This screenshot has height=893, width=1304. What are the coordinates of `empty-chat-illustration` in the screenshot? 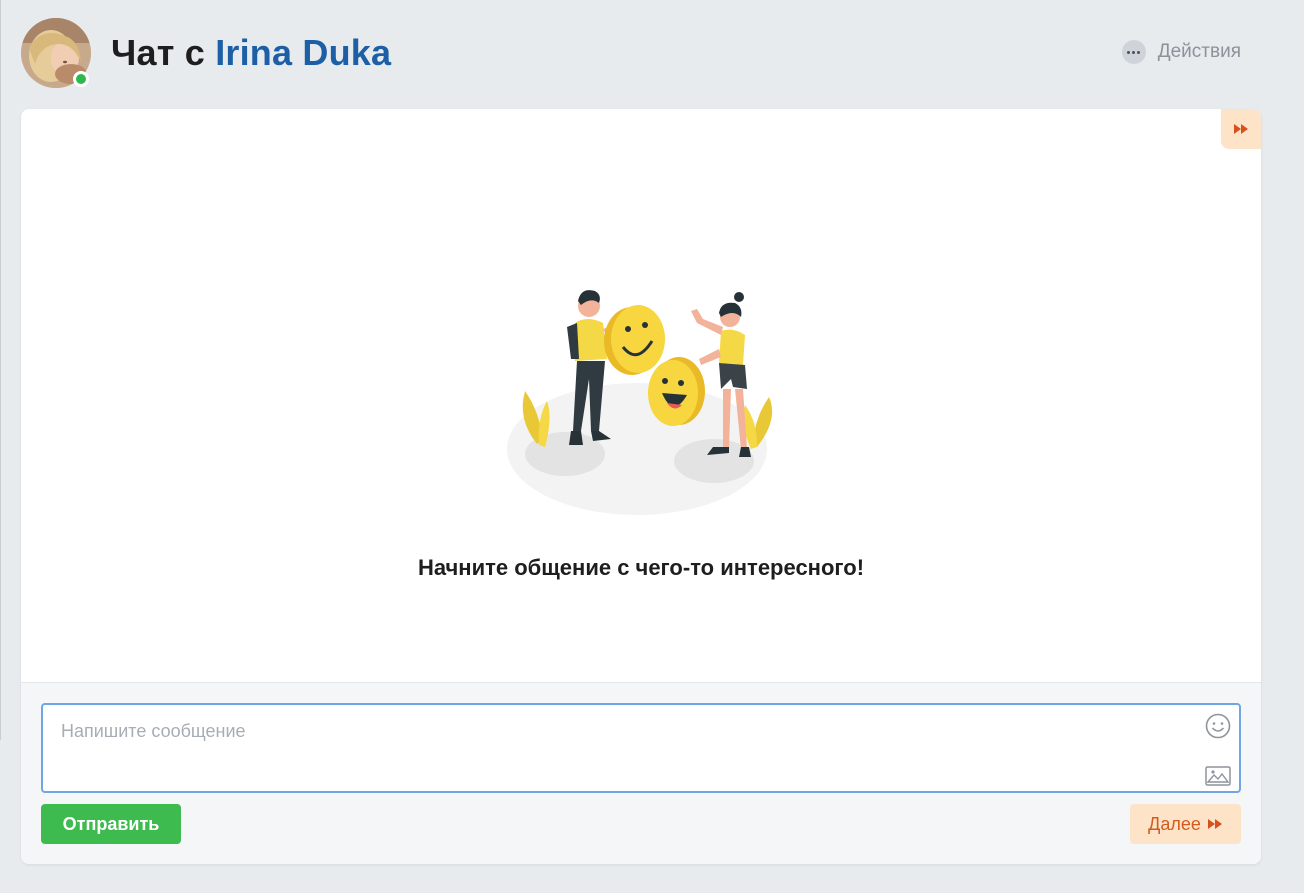 It's located at (640, 402).